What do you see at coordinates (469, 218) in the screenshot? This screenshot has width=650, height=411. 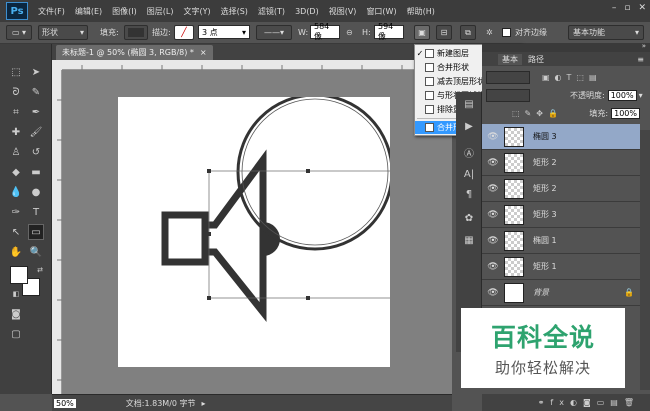 I see `swatches-panel-icon: ✿` at bounding box center [469, 218].